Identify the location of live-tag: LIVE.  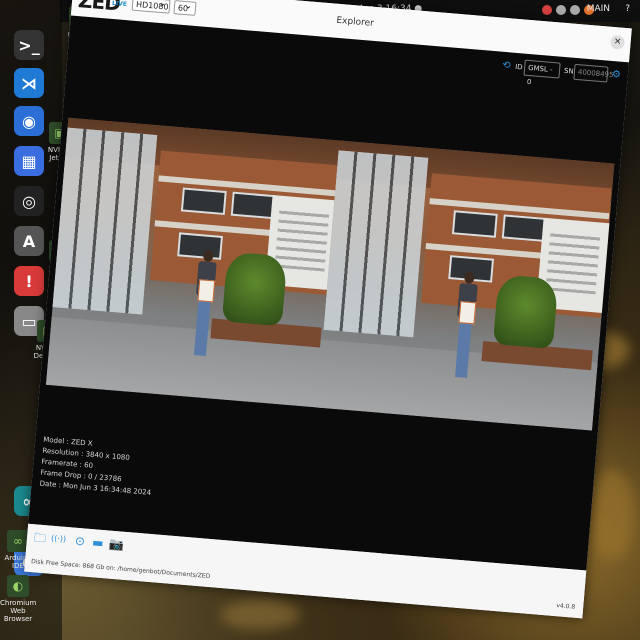
(119, 4).